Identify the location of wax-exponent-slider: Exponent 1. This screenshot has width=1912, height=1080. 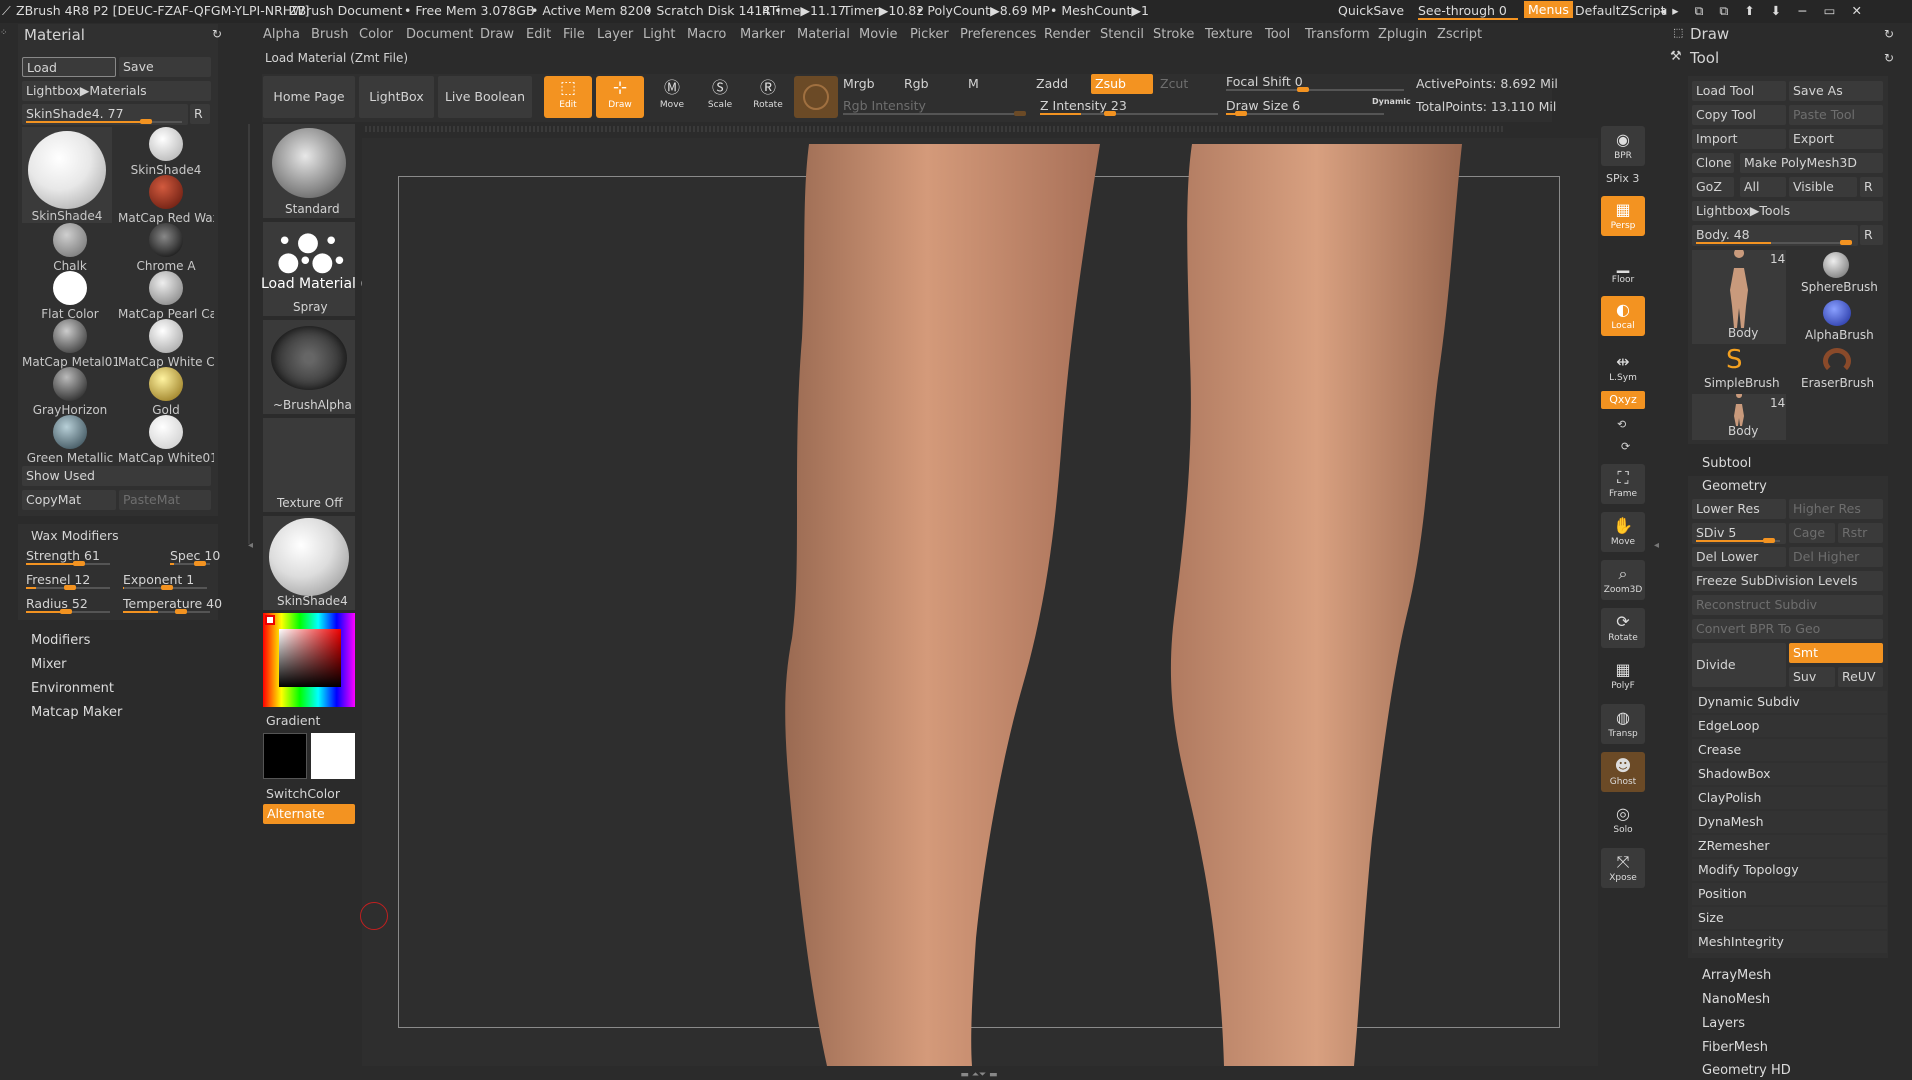
(166, 580).